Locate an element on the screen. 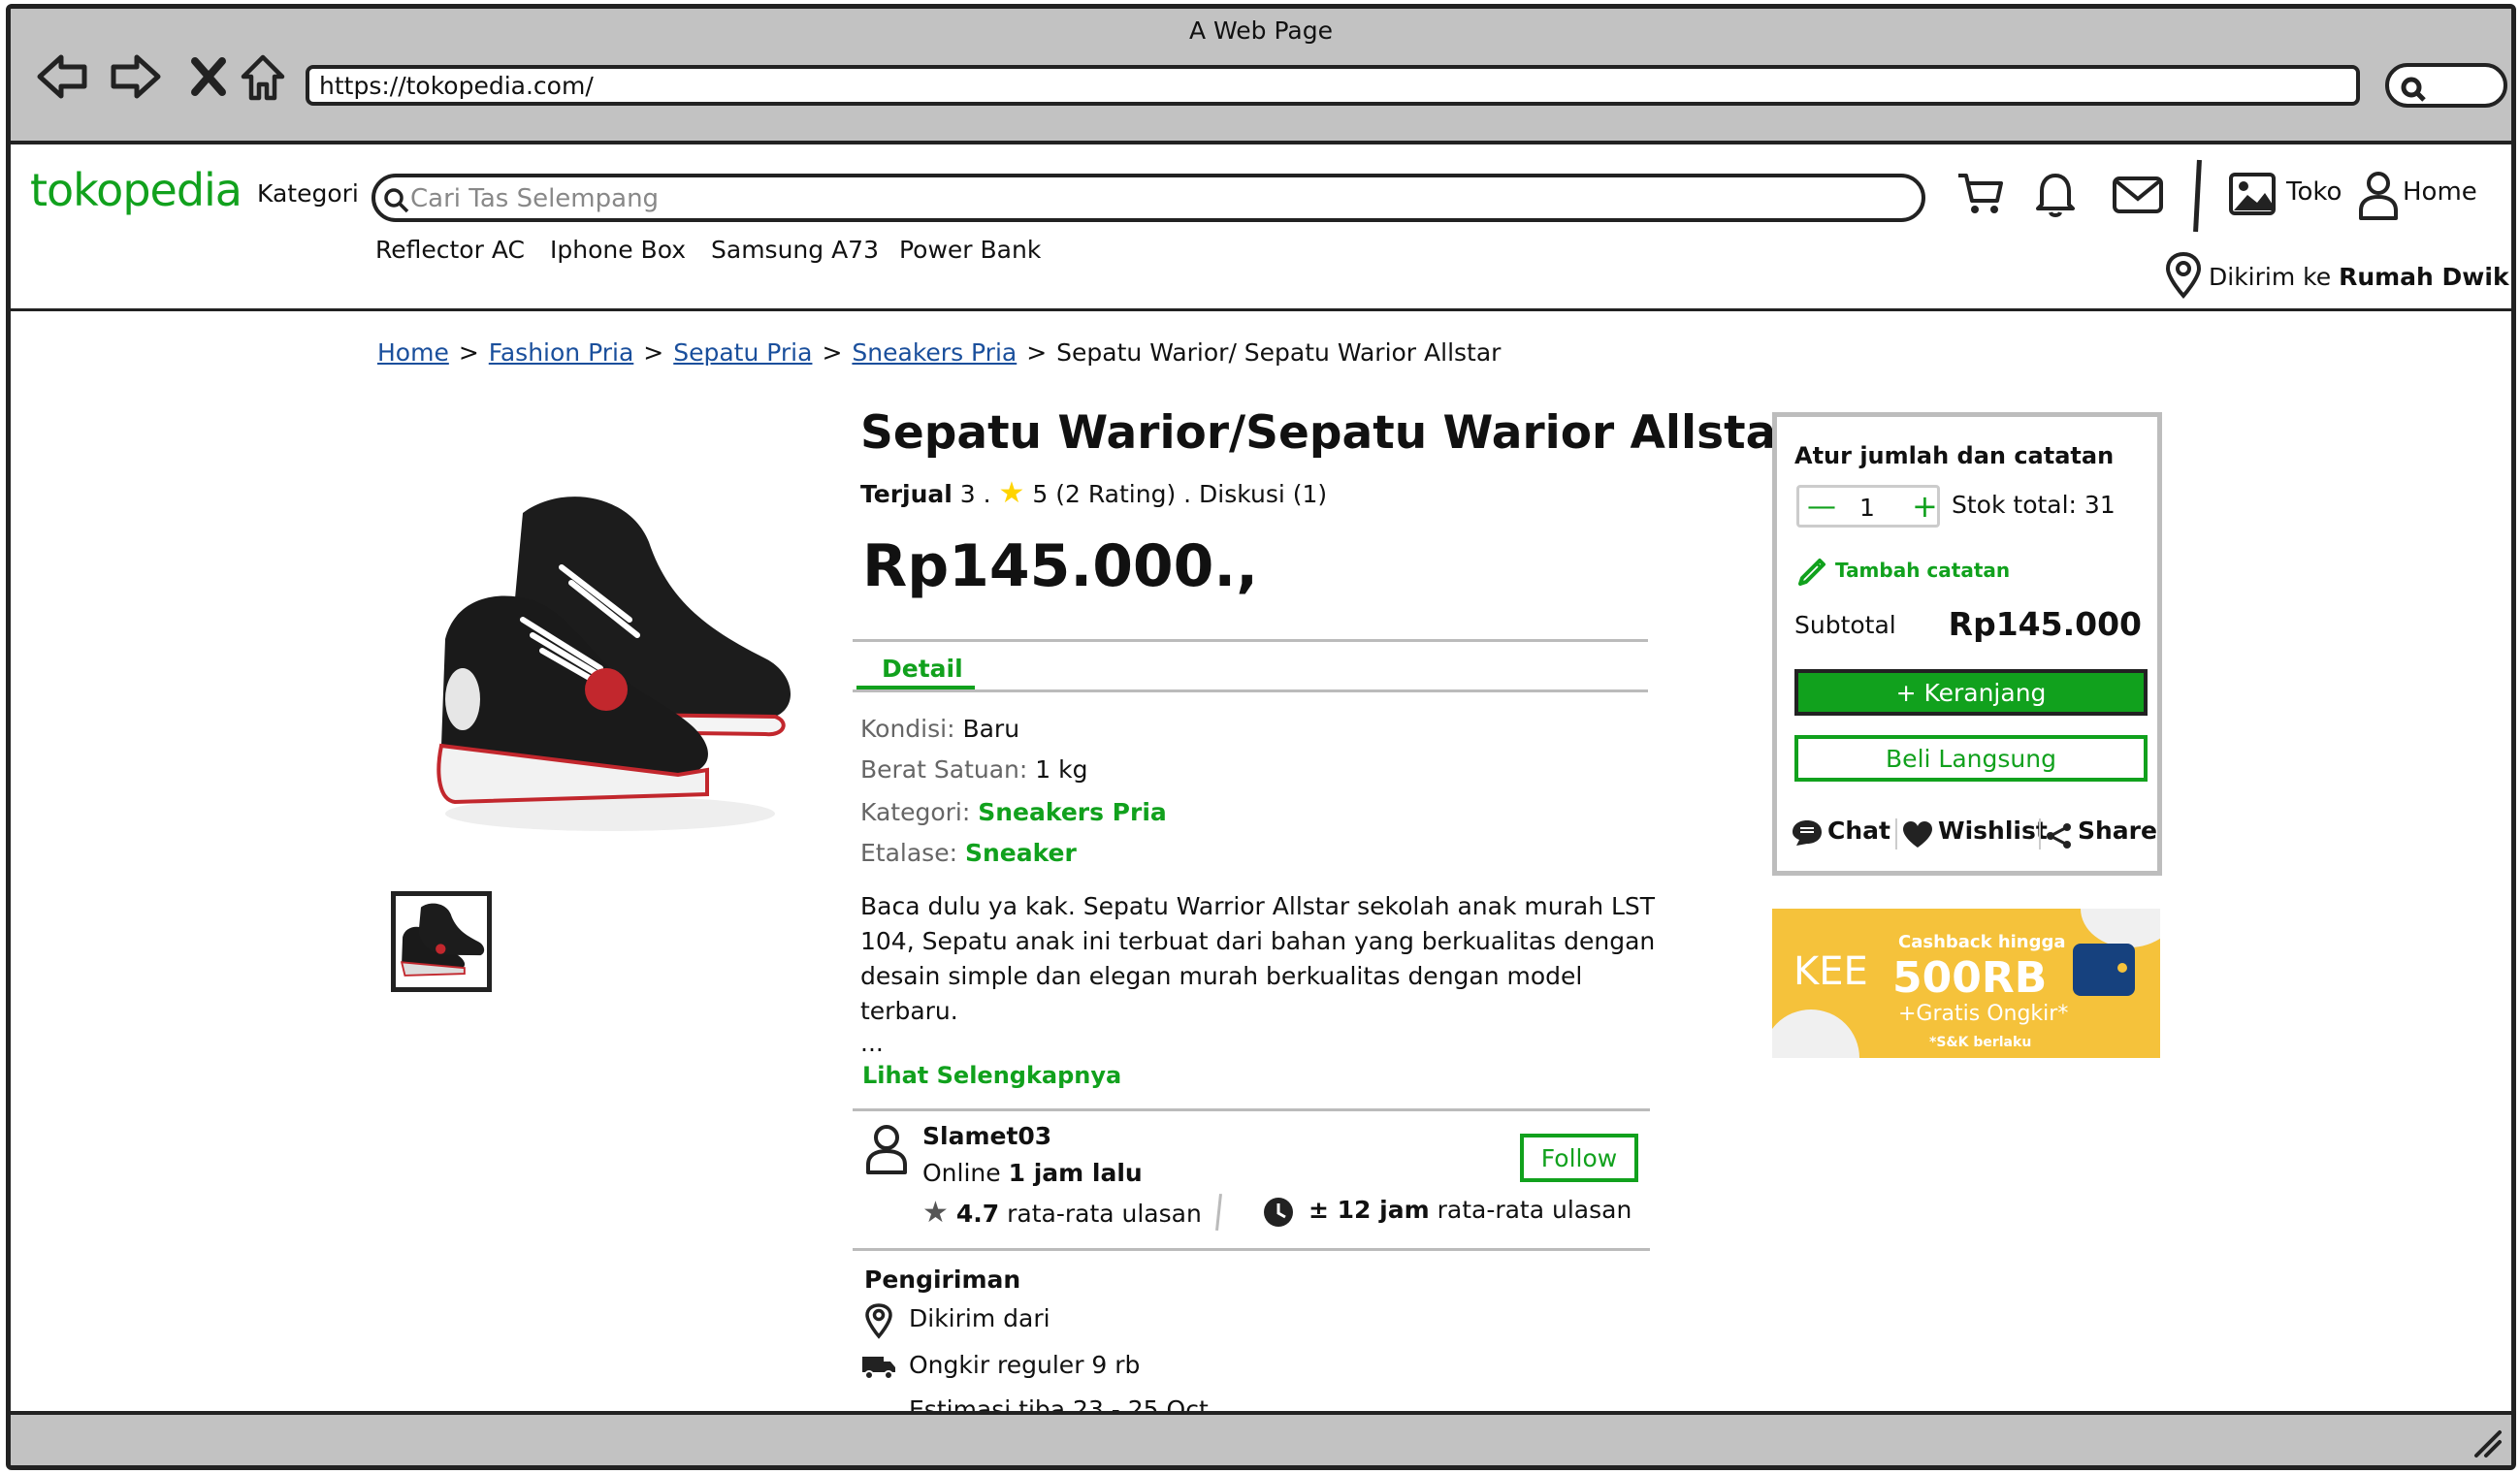  spec-row: Kategori: Sneakers Pria is located at coordinates (1013, 812).